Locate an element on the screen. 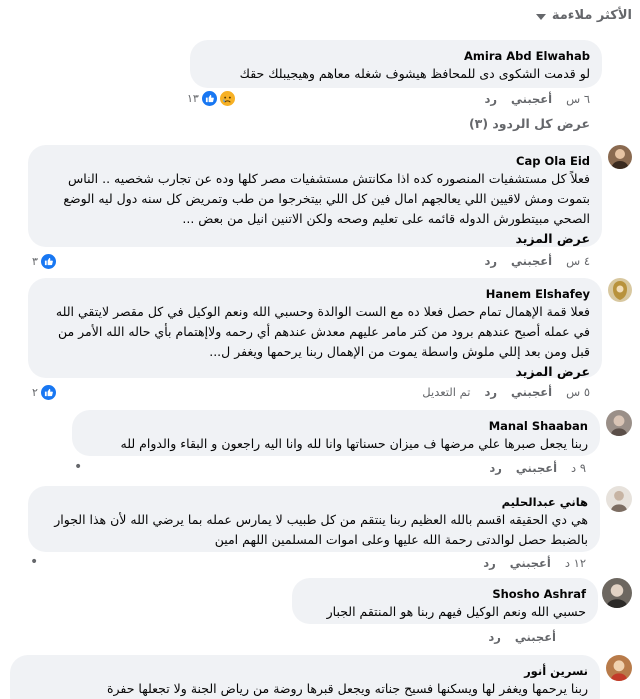 This screenshot has width=640, height=699. comment-time: ٤ س is located at coordinates (578, 261).